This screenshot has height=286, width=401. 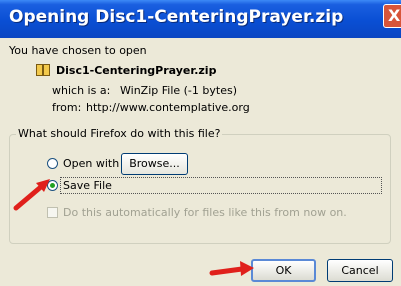 What do you see at coordinates (52, 163) in the screenshot?
I see `open-with-radio` at bounding box center [52, 163].